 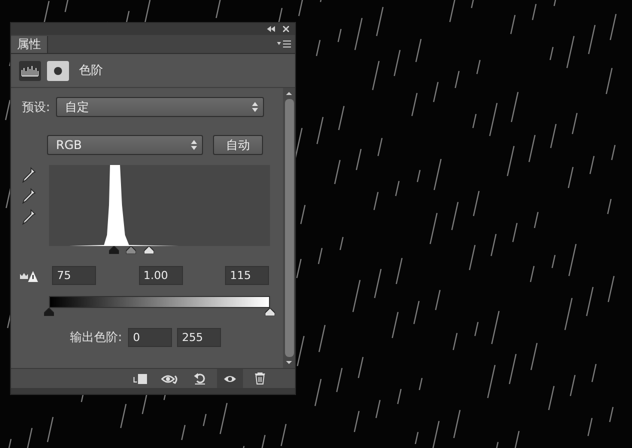 What do you see at coordinates (160, 275) in the screenshot?
I see `input-level-field: 1.00` at bounding box center [160, 275].